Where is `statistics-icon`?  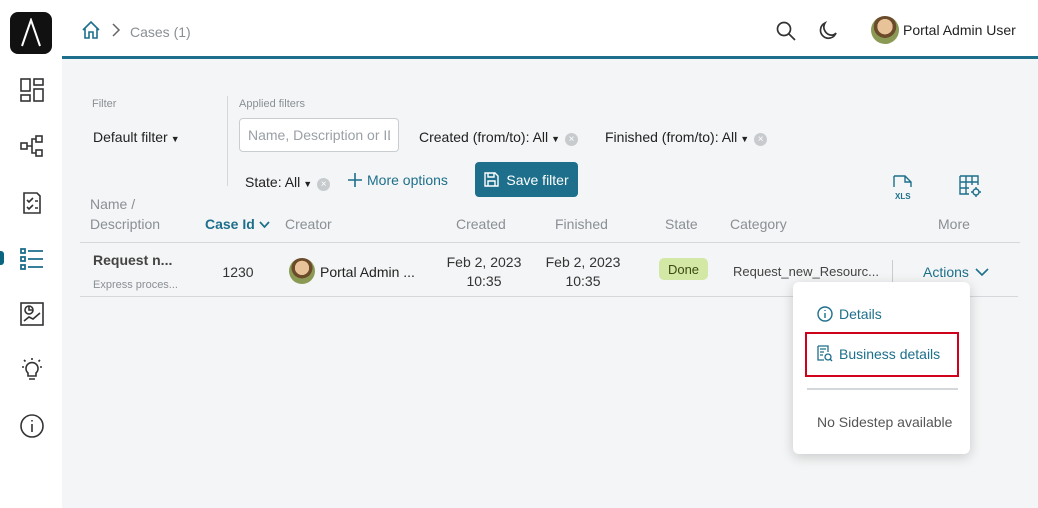
statistics-icon is located at coordinates (32, 314).